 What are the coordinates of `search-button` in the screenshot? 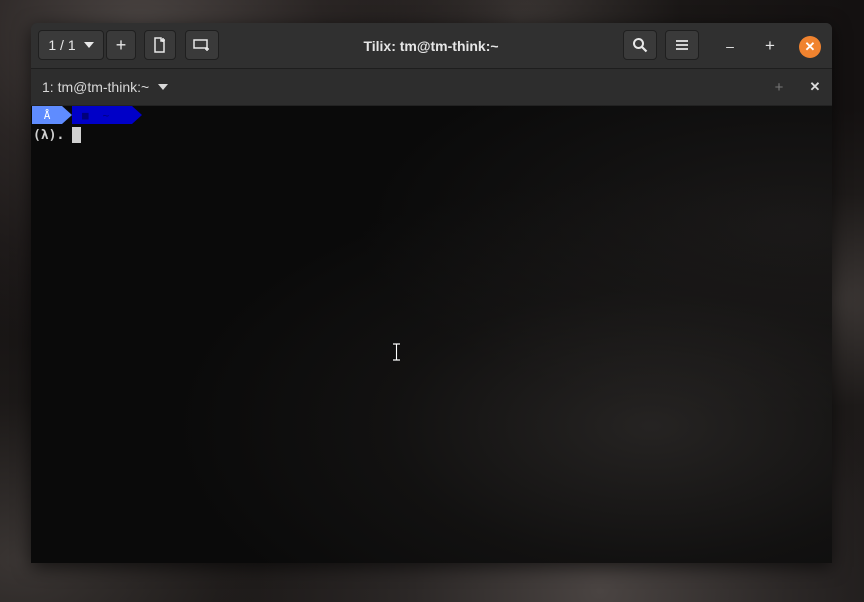 It's located at (640, 45).